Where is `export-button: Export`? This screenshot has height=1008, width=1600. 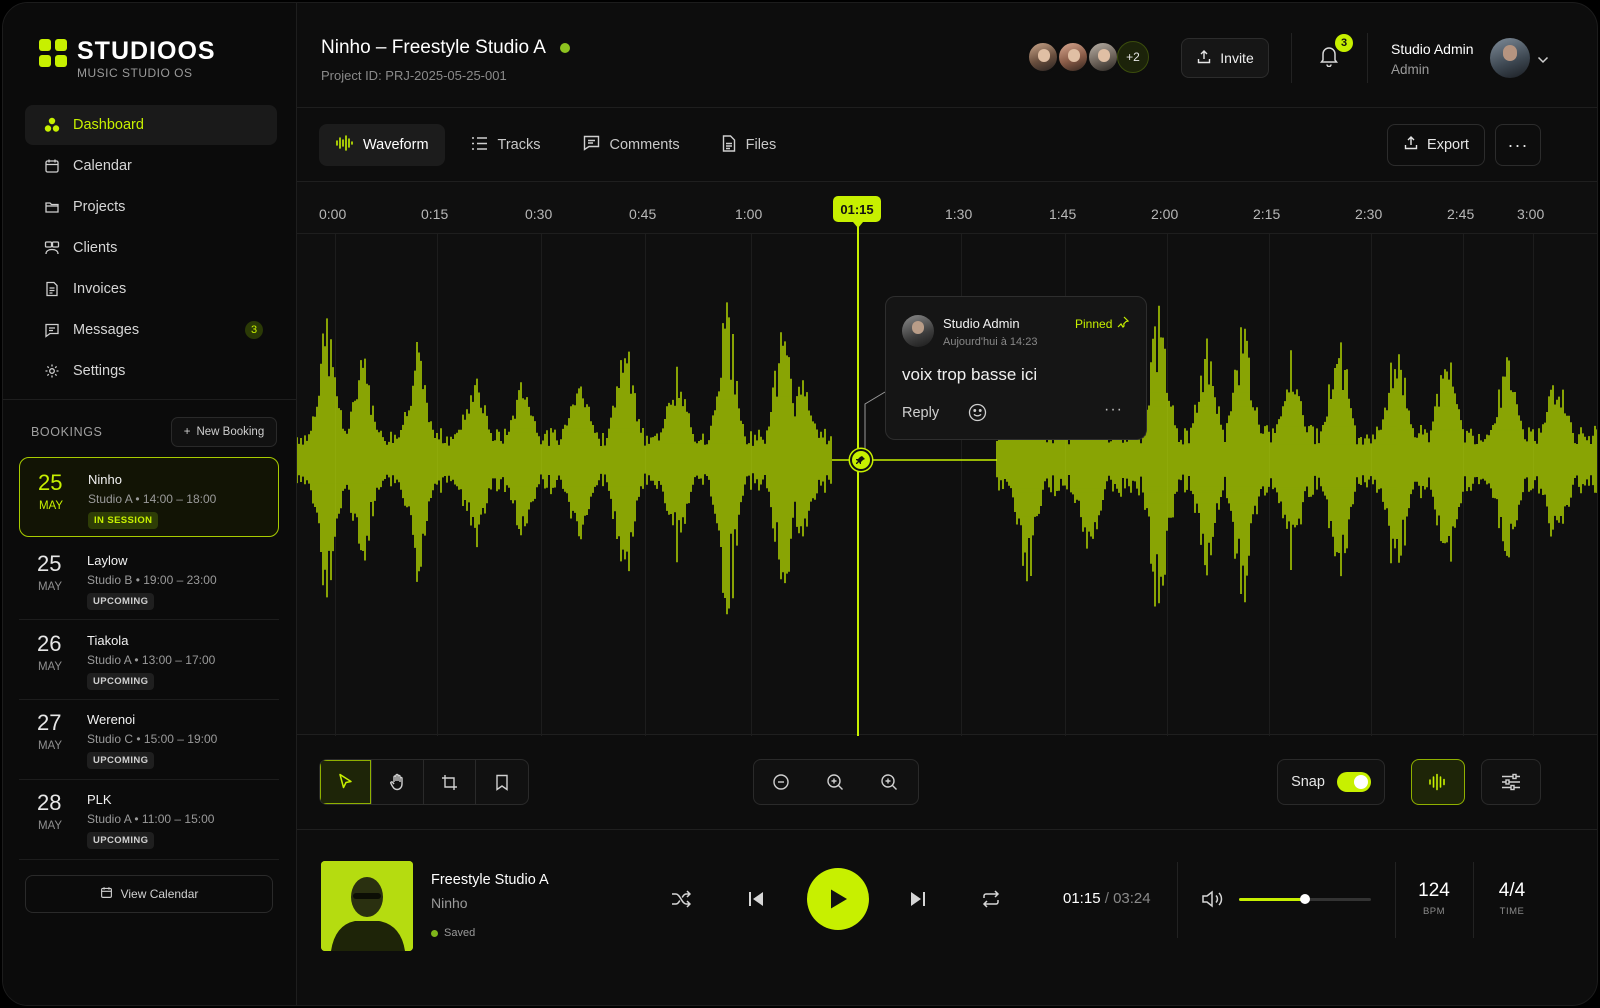
export-button: Export is located at coordinates (1436, 145).